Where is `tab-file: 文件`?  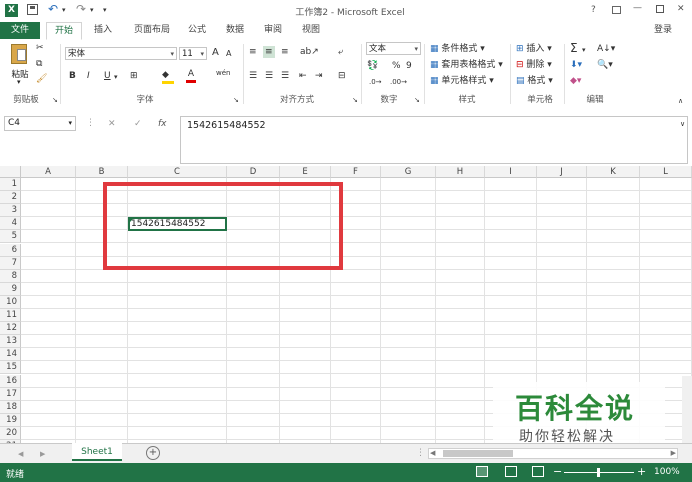
tab-file: 文件 is located at coordinates (20, 30).